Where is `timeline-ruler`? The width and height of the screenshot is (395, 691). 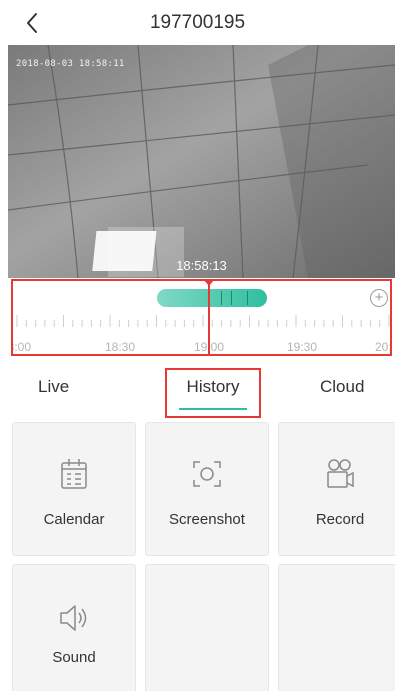
timeline-ruler is located at coordinates (202, 323).